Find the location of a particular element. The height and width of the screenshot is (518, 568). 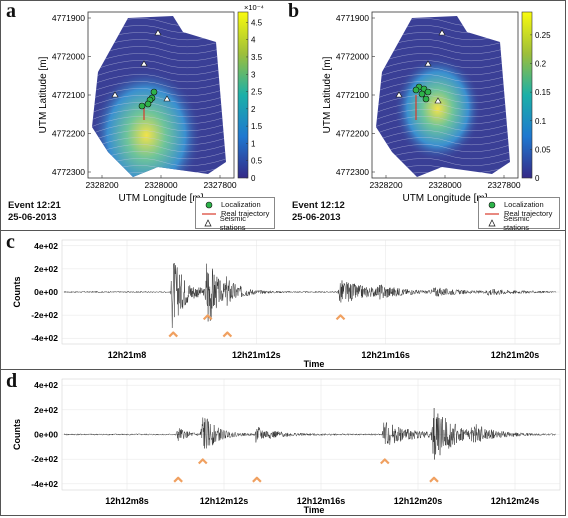

legend-localization-b: Localization is located at coordinates (519, 204).